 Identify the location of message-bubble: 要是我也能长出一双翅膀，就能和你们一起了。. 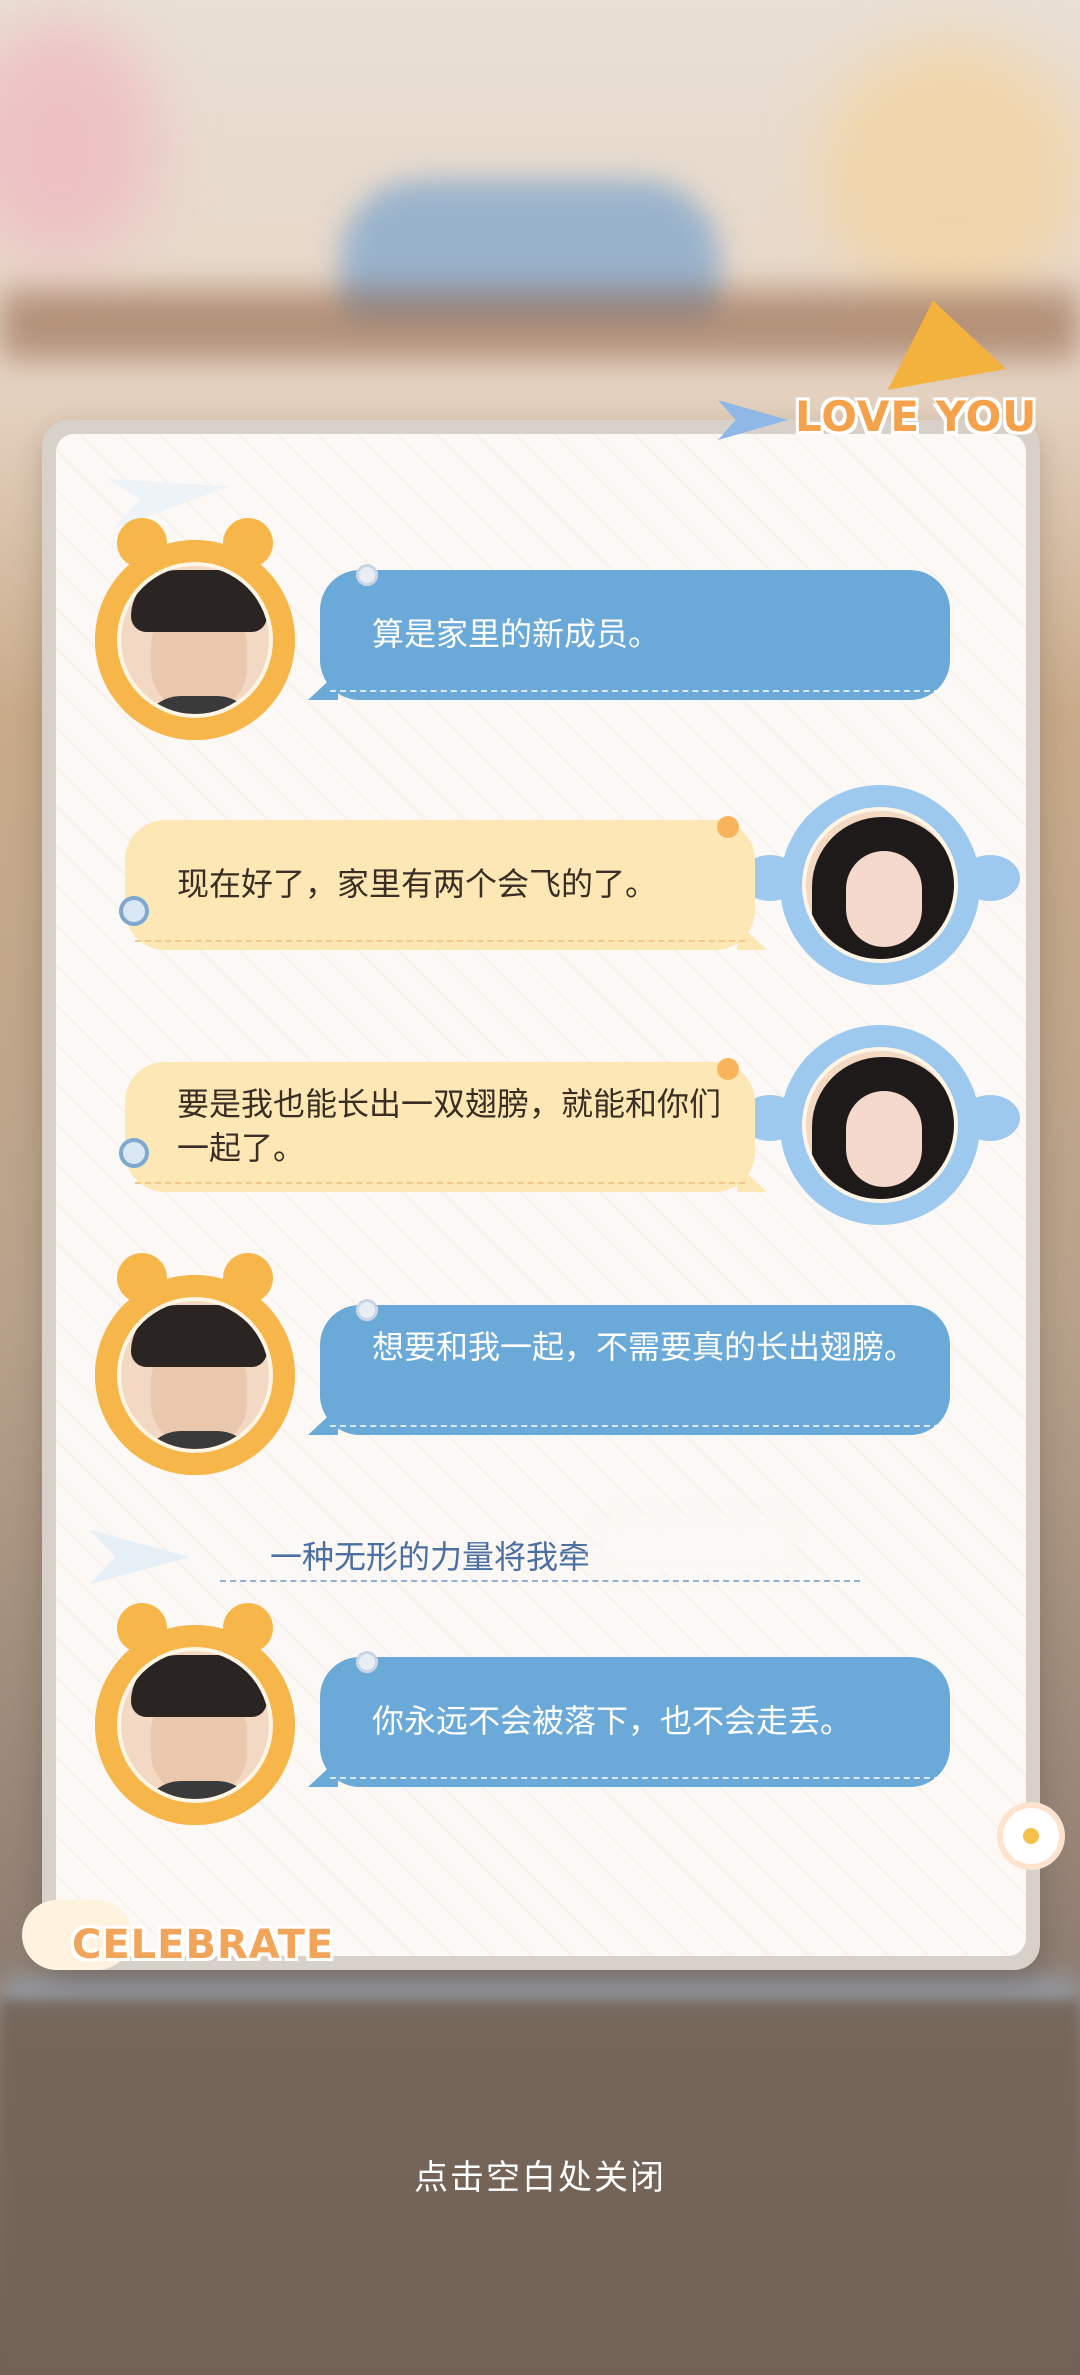
(443, 1125).